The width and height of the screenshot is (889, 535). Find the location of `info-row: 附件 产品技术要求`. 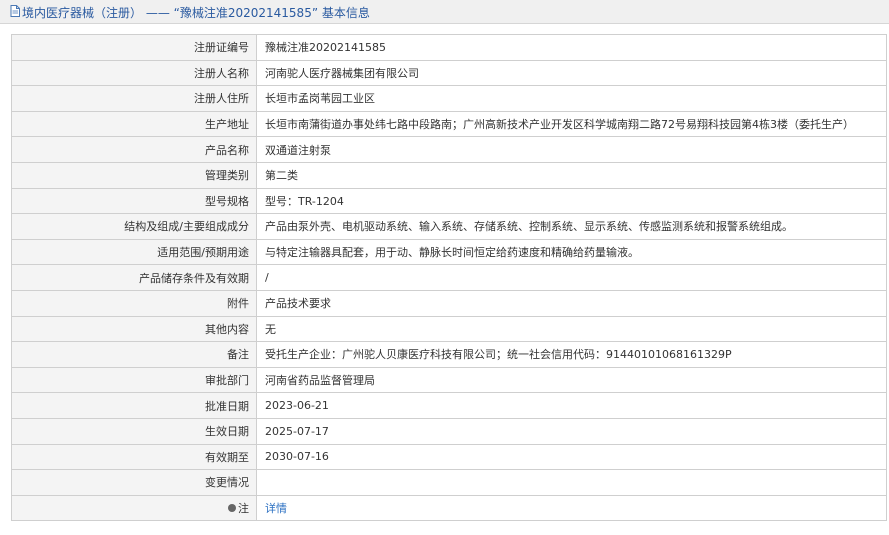

info-row: 附件 产品技术要求 is located at coordinates (449, 303).